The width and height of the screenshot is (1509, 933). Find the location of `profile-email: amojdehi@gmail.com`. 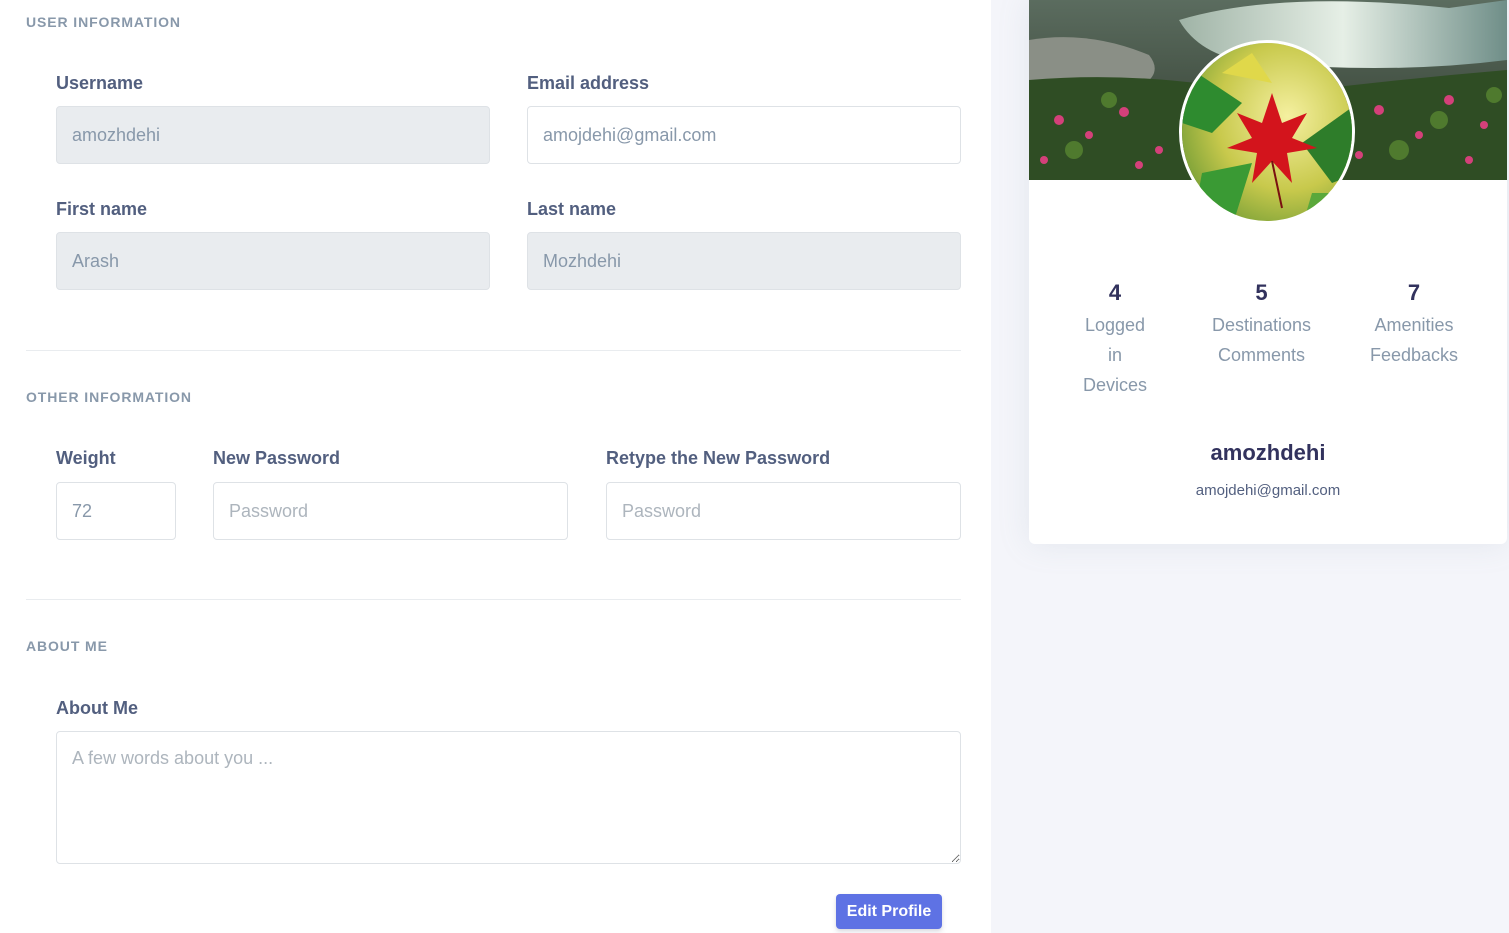

profile-email: amojdehi@gmail.com is located at coordinates (1268, 490).